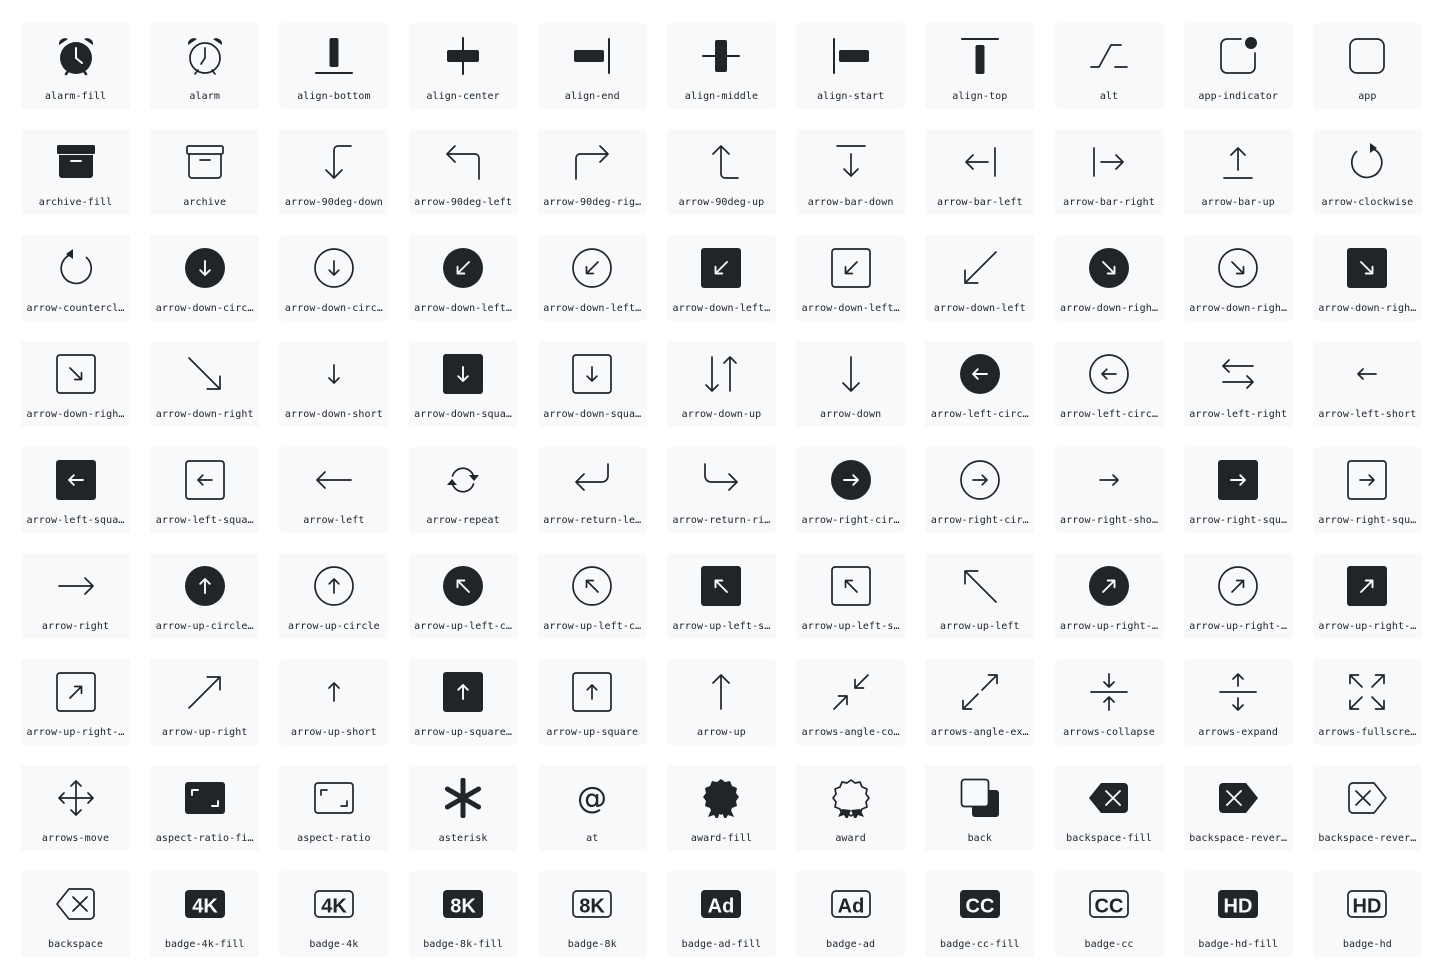 Image resolution: width=1444 pixels, height=960 pixels. What do you see at coordinates (1367, 914) in the screenshot?
I see `icon-tile-badge-hd: HD badge-hd` at bounding box center [1367, 914].